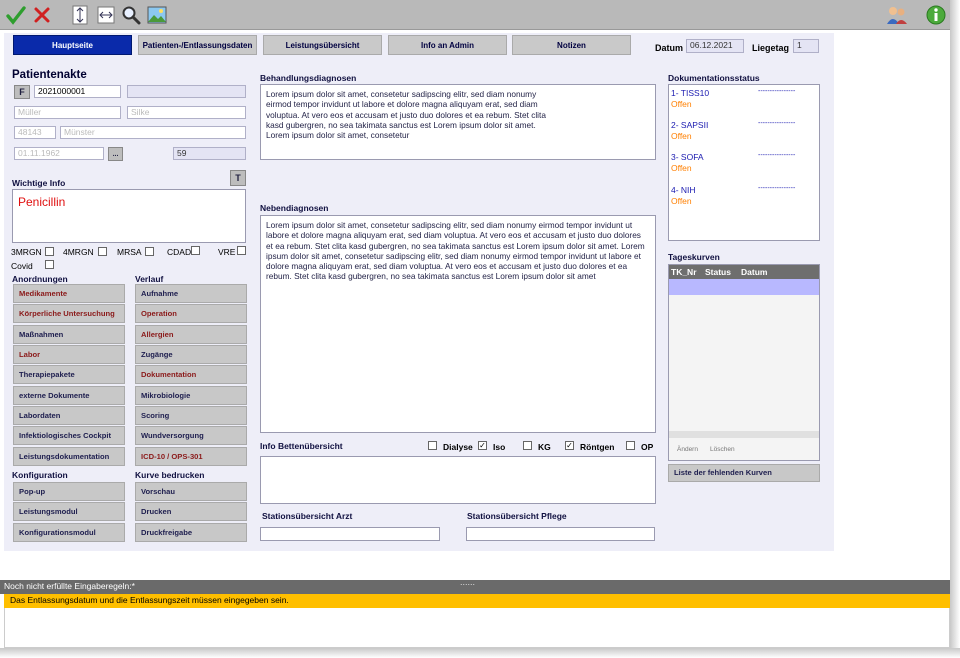  I want to click on btn-scoring: Scoring, so click(191, 415).